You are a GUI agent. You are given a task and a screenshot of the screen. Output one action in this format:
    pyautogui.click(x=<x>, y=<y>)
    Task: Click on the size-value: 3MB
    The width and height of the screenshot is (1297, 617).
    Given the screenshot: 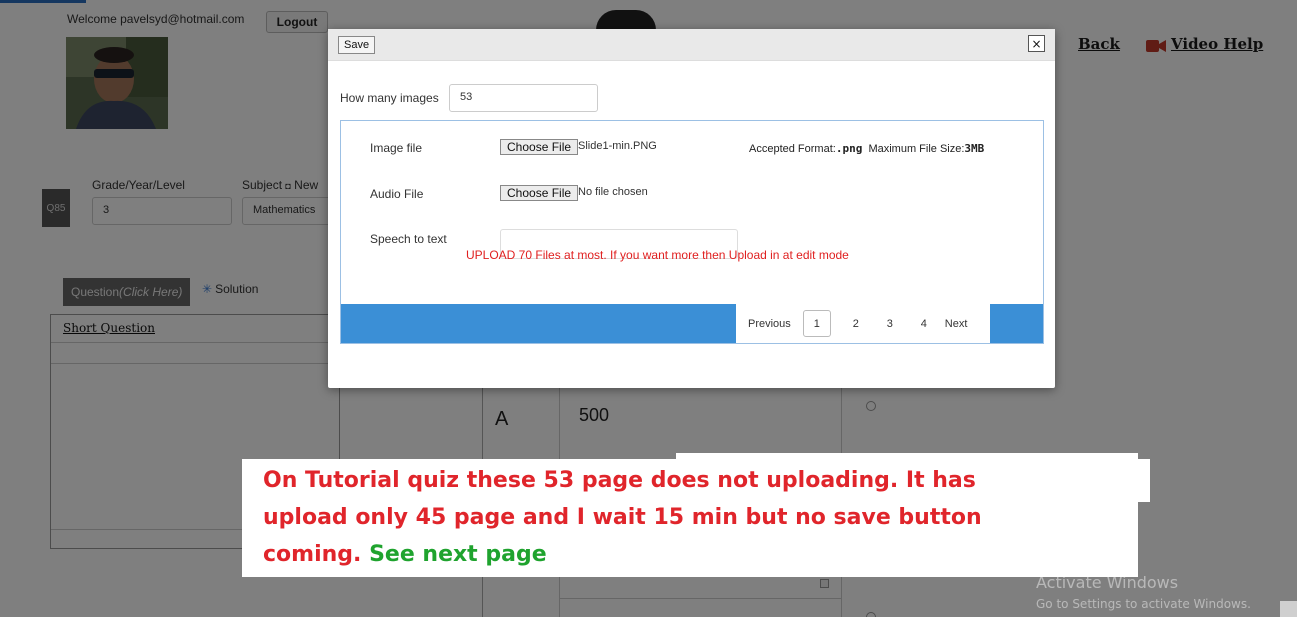 What is the action you would take?
    pyautogui.click(x=974, y=148)
    